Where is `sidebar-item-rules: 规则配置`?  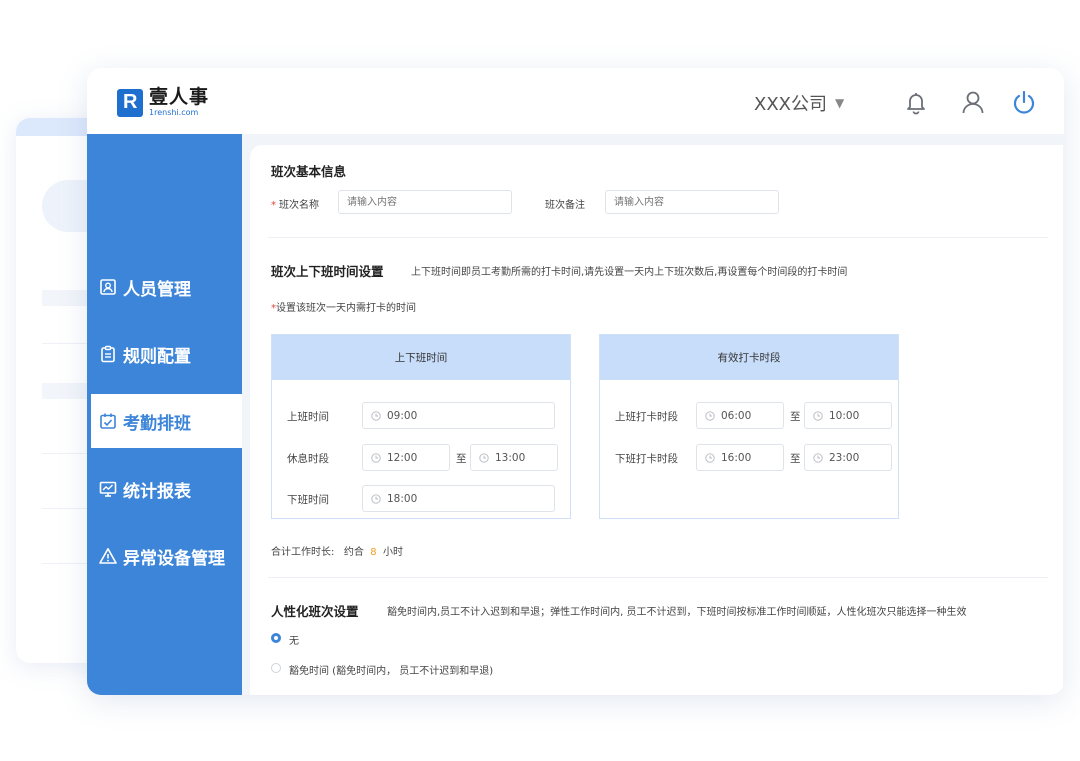
sidebar-item-rules: 规则配置 is located at coordinates (164, 354).